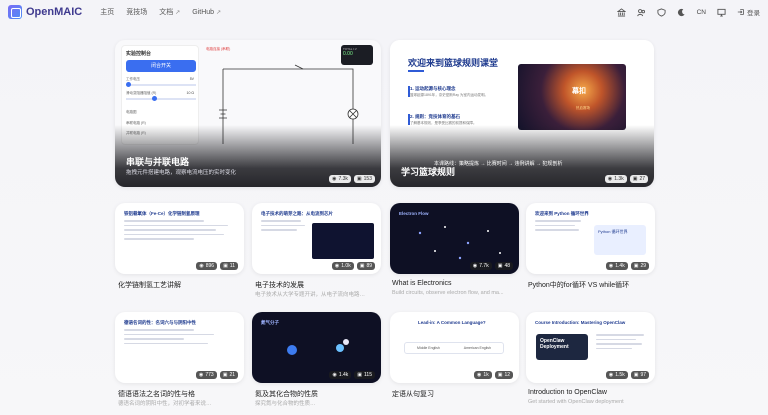 The height and width of the screenshot is (415, 768). I want to click on saves-count: 27, so click(642, 179).